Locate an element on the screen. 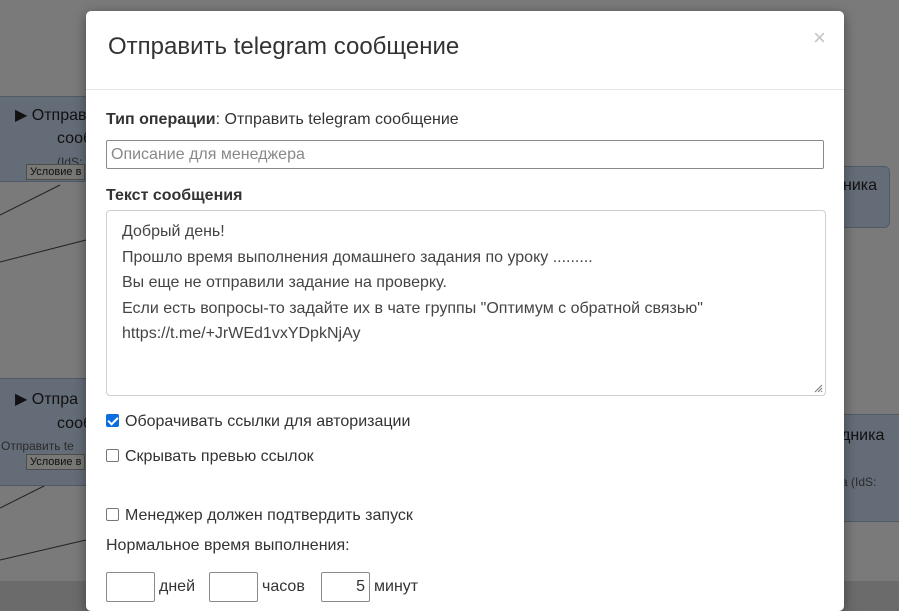 Image resolution: width=899 pixels, height=611 pixels. resize-grip-icon is located at coordinates (818, 388).